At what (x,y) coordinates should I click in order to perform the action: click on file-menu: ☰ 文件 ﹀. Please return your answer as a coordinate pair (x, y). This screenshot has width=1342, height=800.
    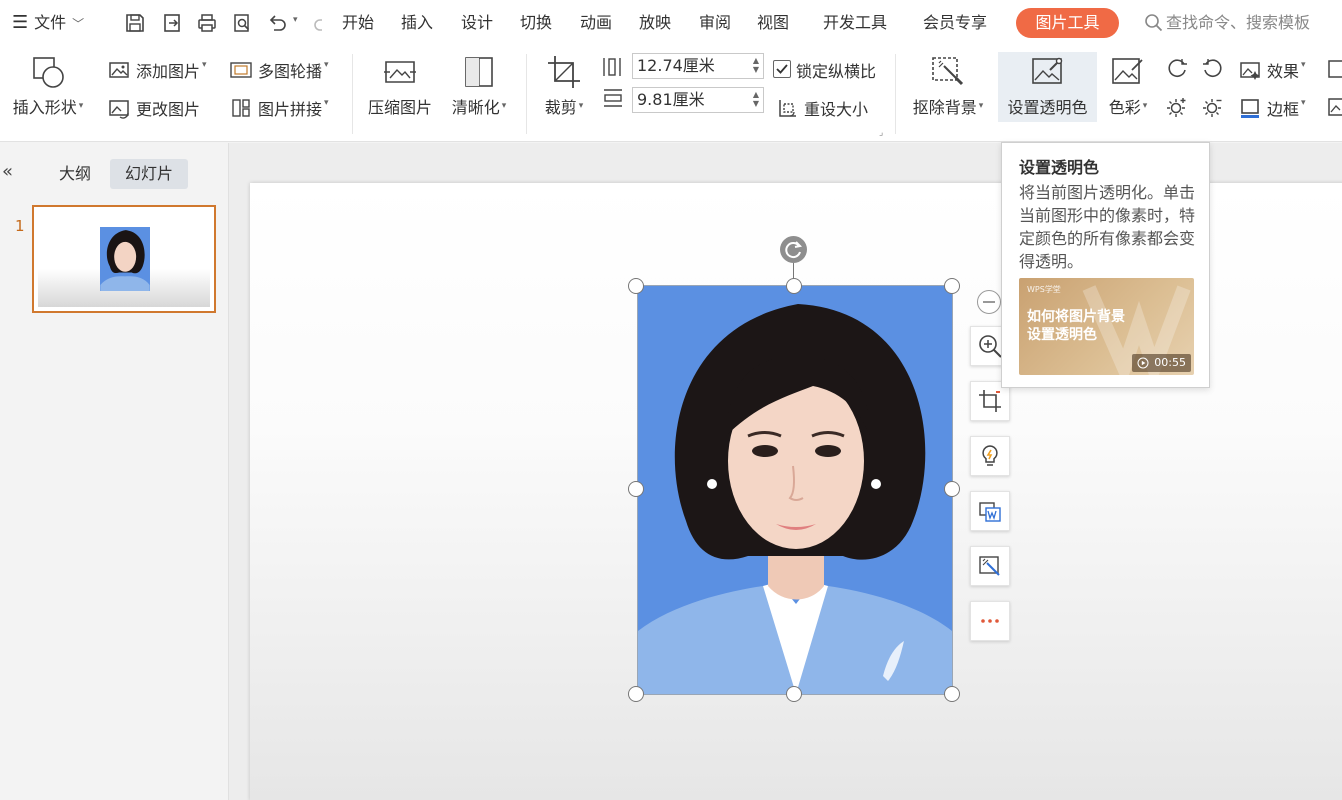
    Looking at the image, I should click on (48, 23).